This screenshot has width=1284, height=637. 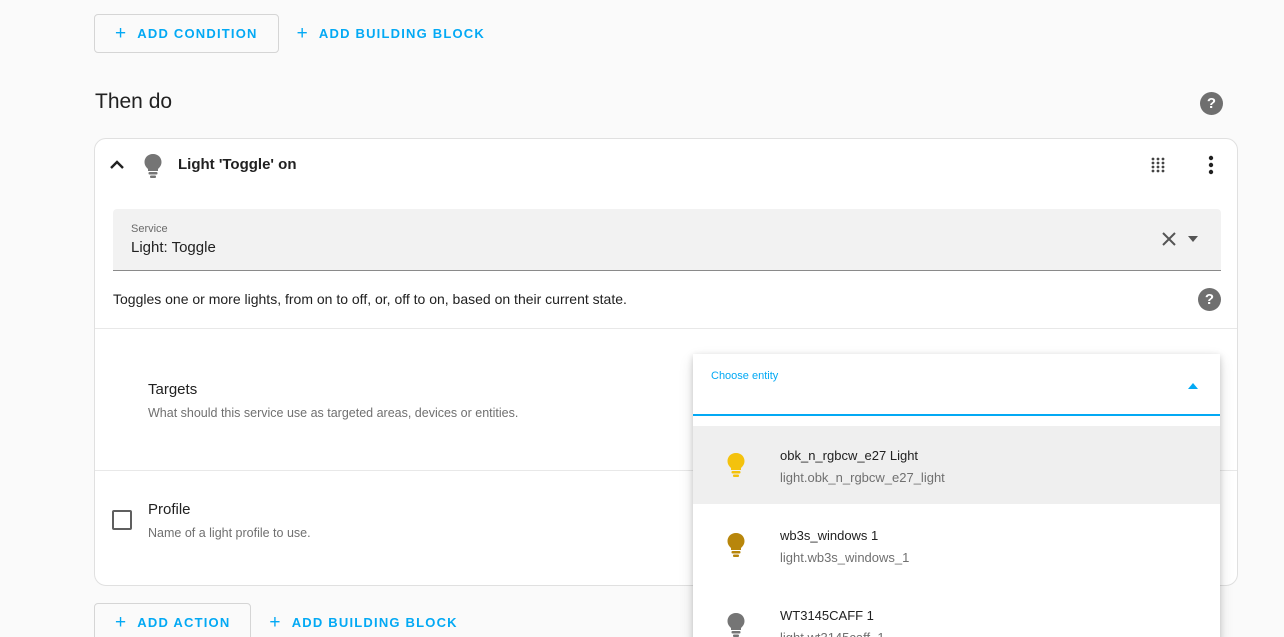 What do you see at coordinates (169, 509) in the screenshot?
I see `profile-title: Profile` at bounding box center [169, 509].